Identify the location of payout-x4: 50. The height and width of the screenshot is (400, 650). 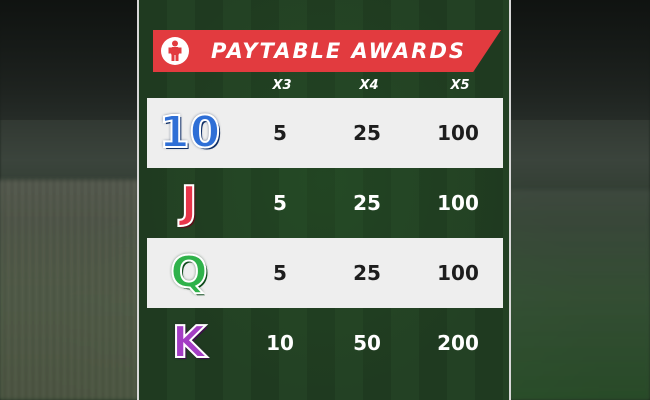
(367, 343).